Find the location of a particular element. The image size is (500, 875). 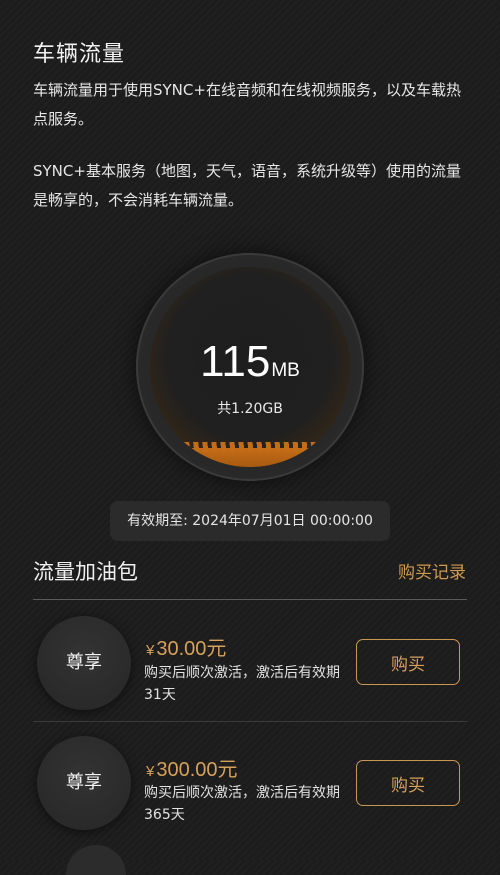

price-value: 300.00元 is located at coordinates (197, 770).